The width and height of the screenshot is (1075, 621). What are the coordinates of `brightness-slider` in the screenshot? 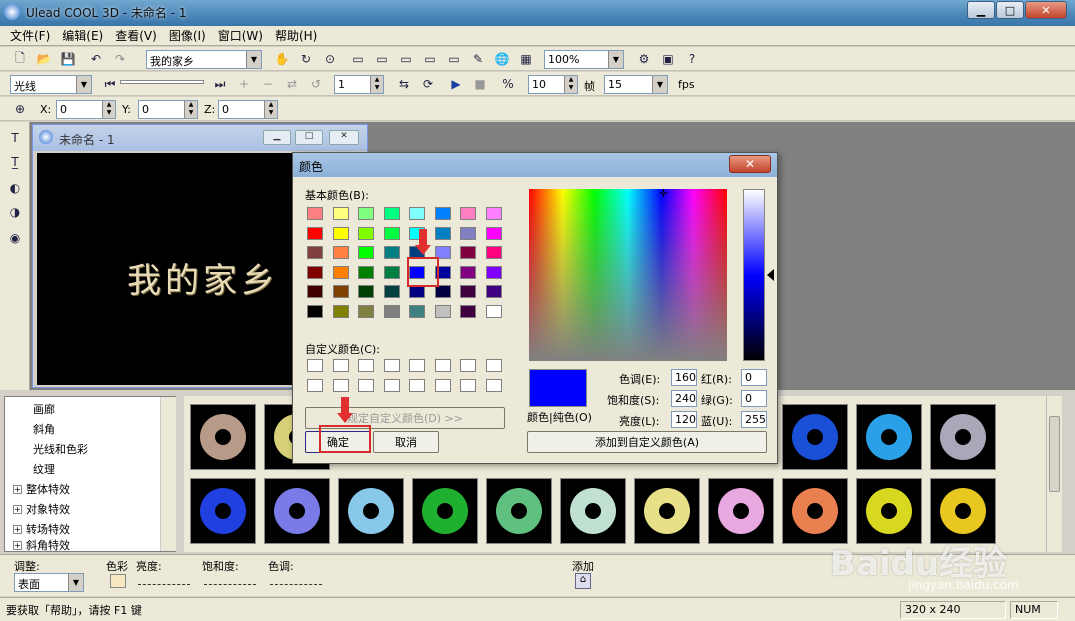 It's located at (164, 581).